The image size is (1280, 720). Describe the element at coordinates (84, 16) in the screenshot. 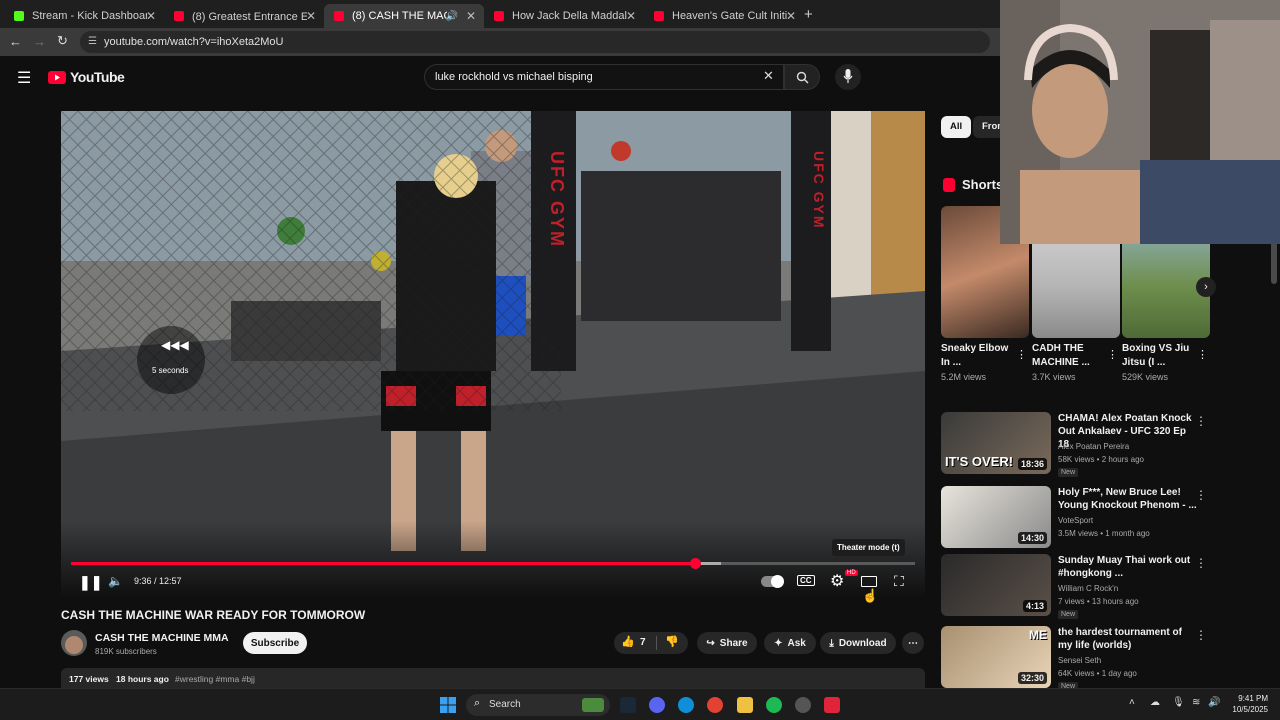

I see `tab-kick-dashboard: Stream - Kick Dashboard ✕` at that location.